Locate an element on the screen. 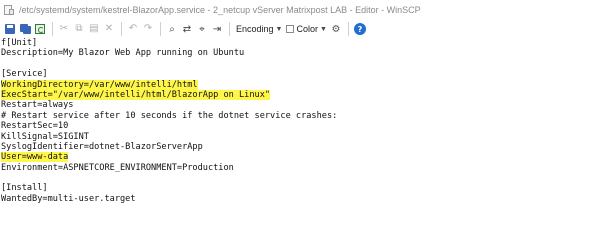  line-text: WantedBy=multi-user.target is located at coordinates (68, 198).